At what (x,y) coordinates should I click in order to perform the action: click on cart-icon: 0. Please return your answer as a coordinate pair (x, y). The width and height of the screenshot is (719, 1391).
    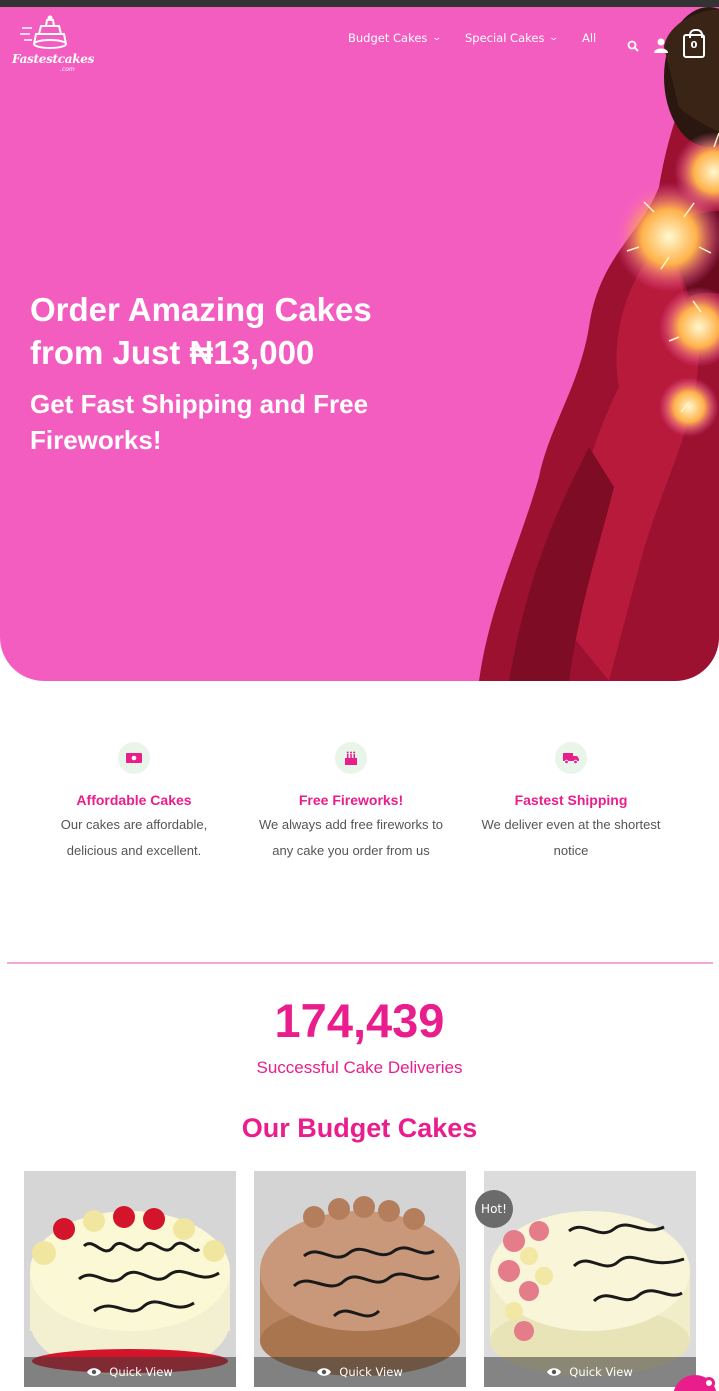
    Looking at the image, I should click on (694, 43).